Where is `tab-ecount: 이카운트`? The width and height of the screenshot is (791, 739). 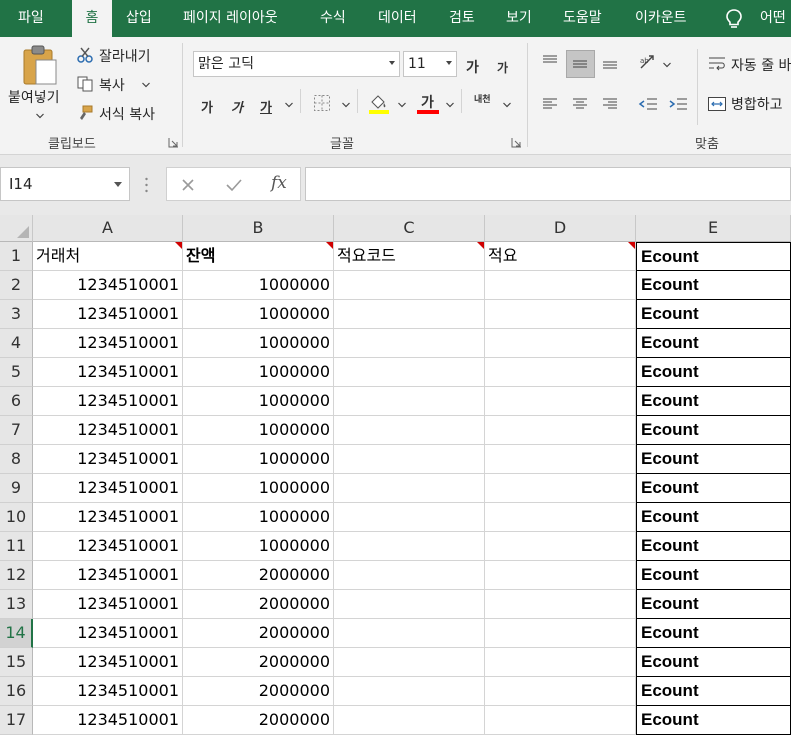
tab-ecount: 이카운트 is located at coordinates (661, 18).